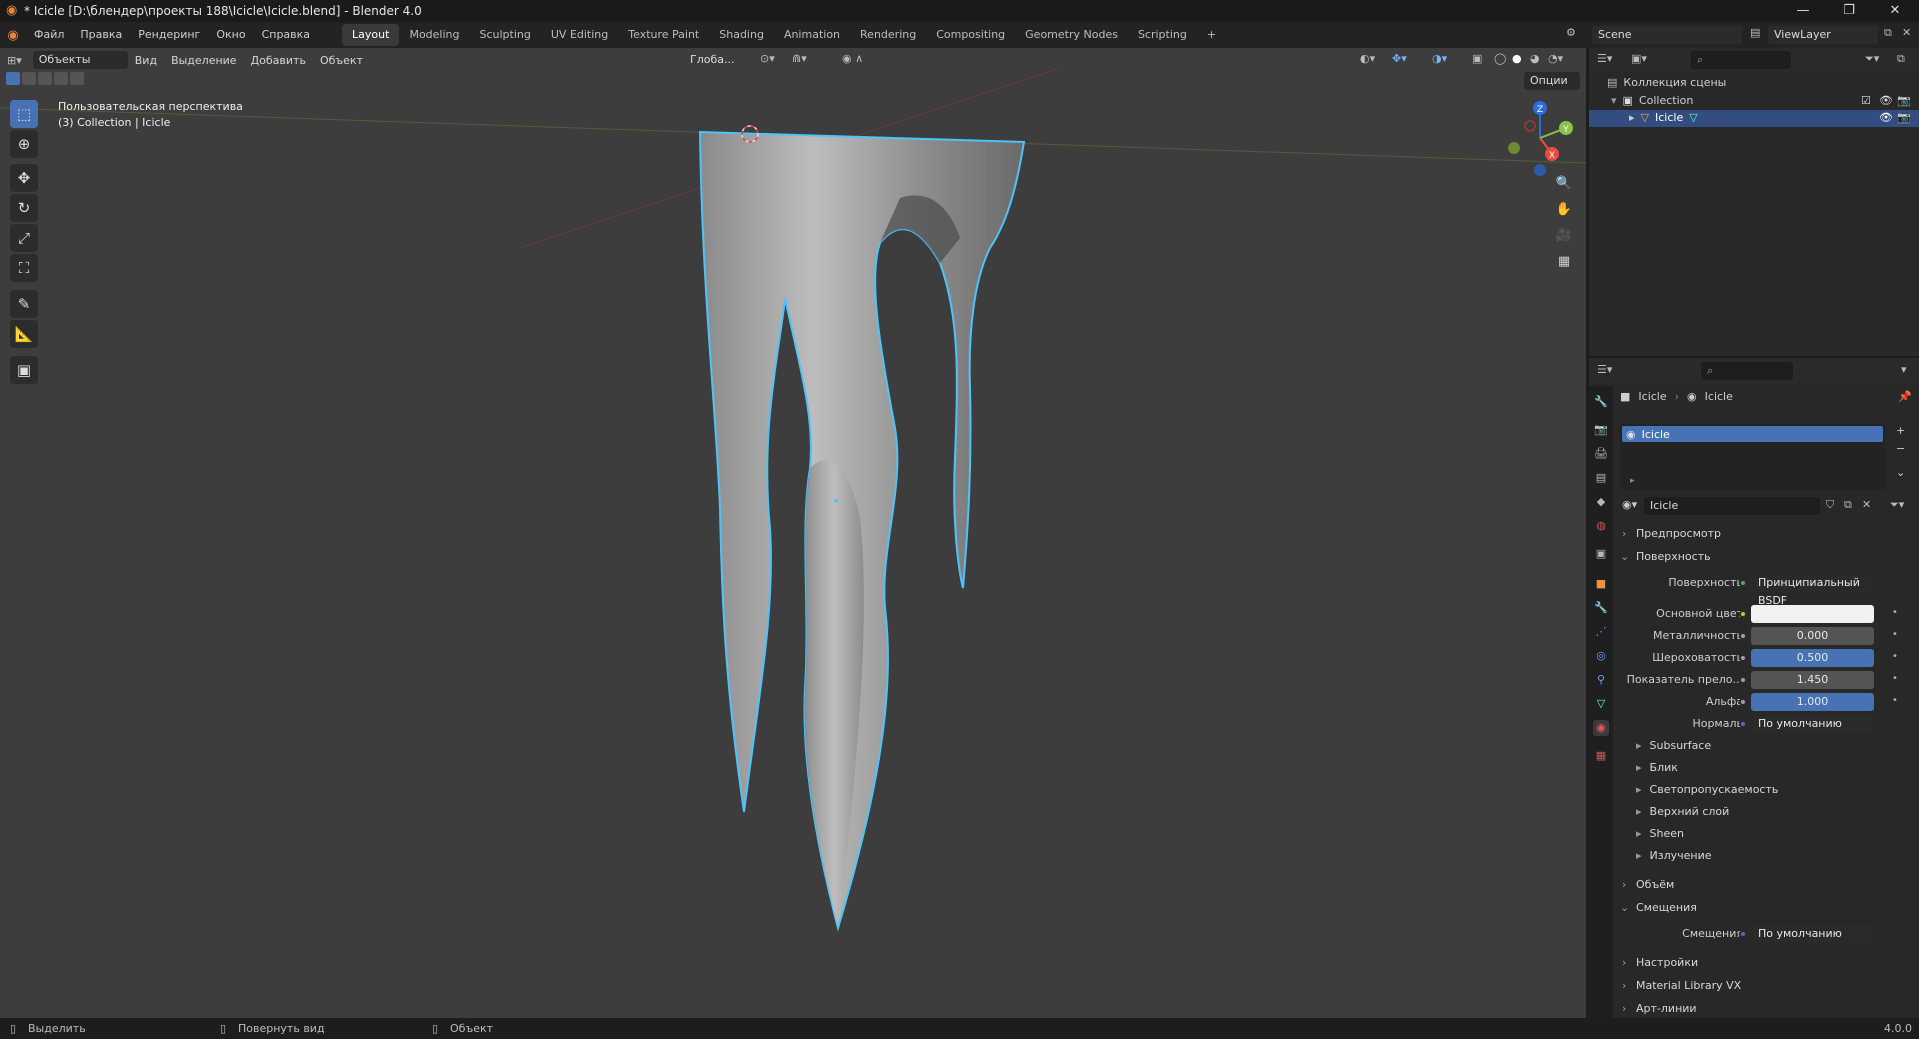 The height and width of the screenshot is (1039, 1919). I want to click on section-material-library: › Material Library VX, so click(1763, 986).